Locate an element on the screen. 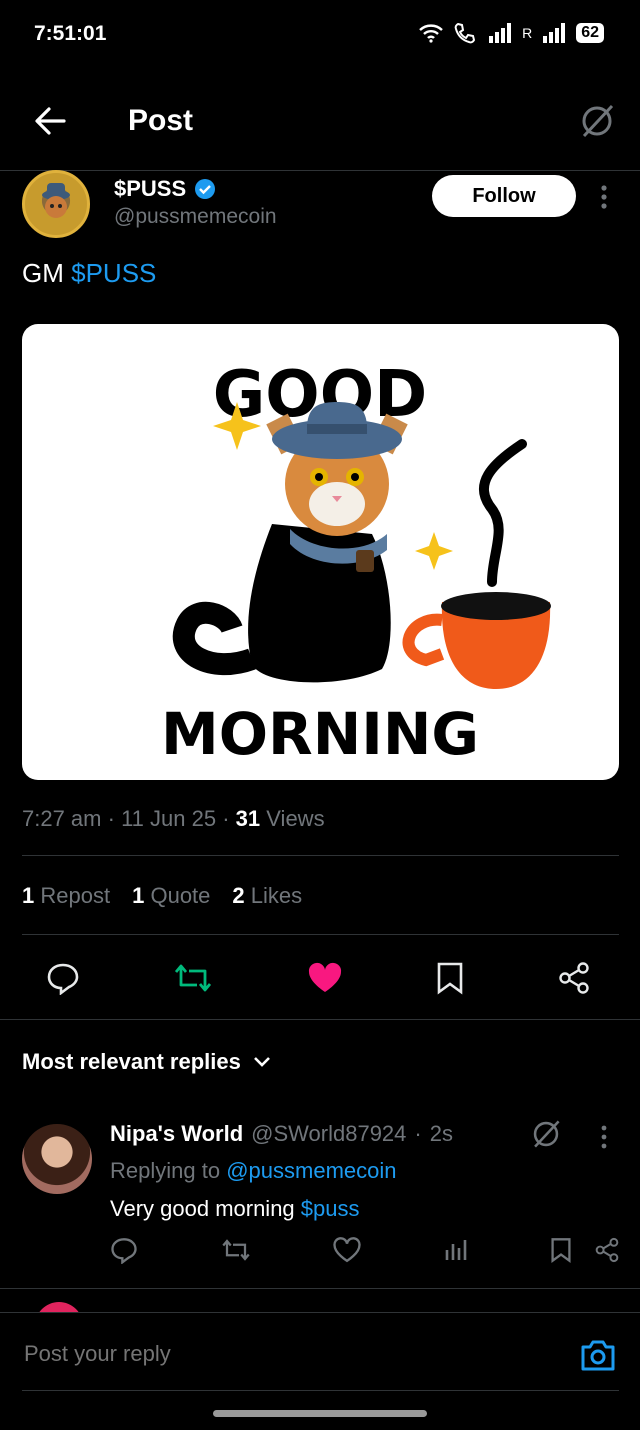  post-time: 7:27 am is located at coordinates (62, 818).